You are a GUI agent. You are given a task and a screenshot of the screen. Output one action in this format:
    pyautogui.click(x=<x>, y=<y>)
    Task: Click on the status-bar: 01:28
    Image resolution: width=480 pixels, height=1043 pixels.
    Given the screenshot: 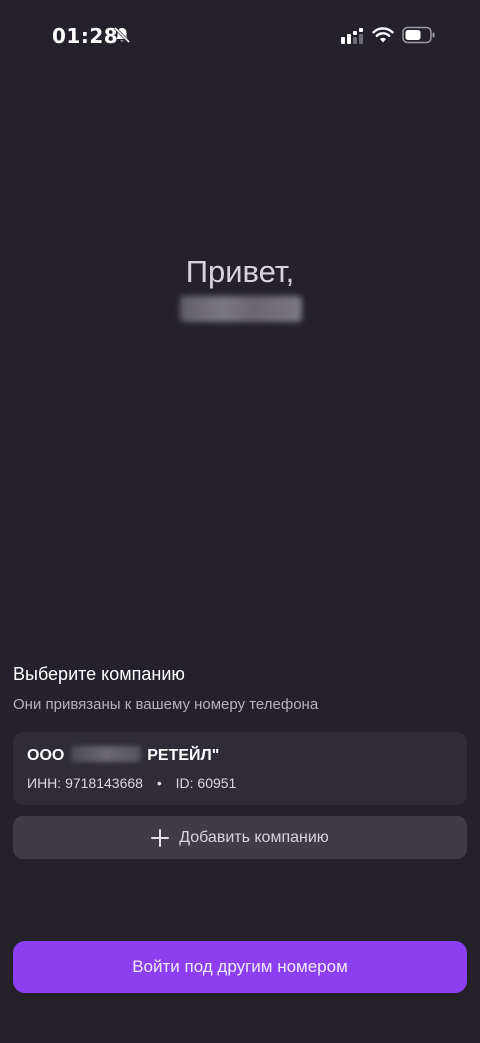 What is the action you would take?
    pyautogui.click(x=240, y=36)
    